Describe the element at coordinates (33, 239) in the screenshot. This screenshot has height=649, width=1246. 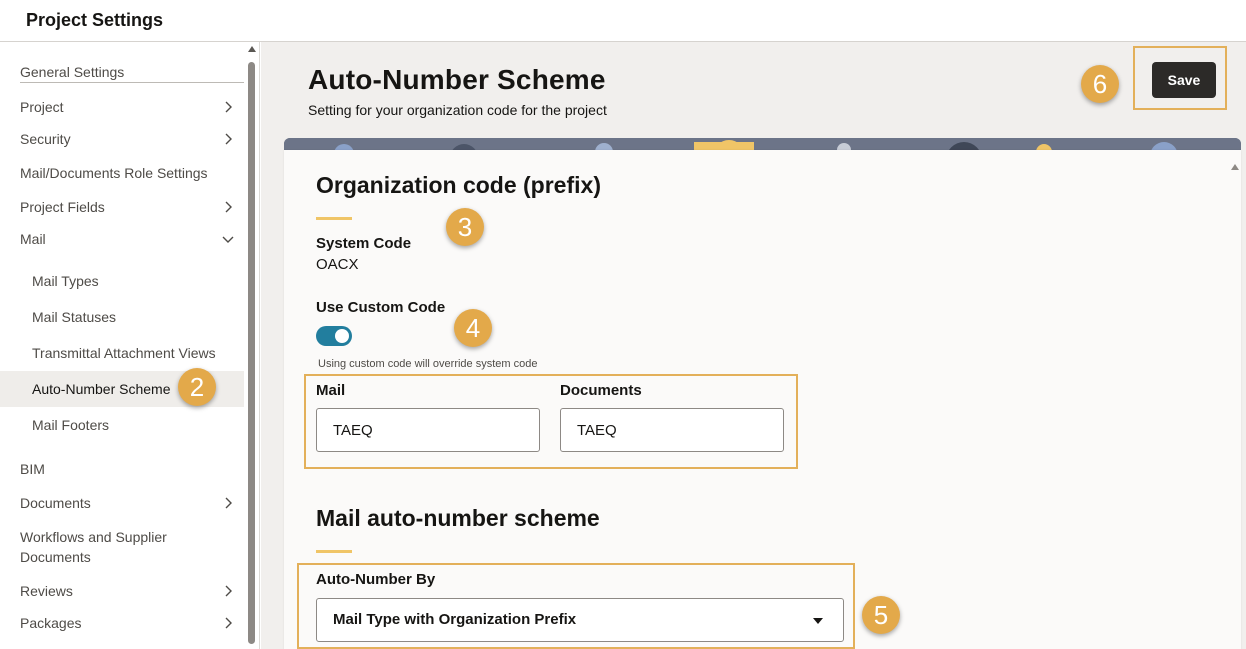
I see `sidebar-item-label: Mail` at that location.